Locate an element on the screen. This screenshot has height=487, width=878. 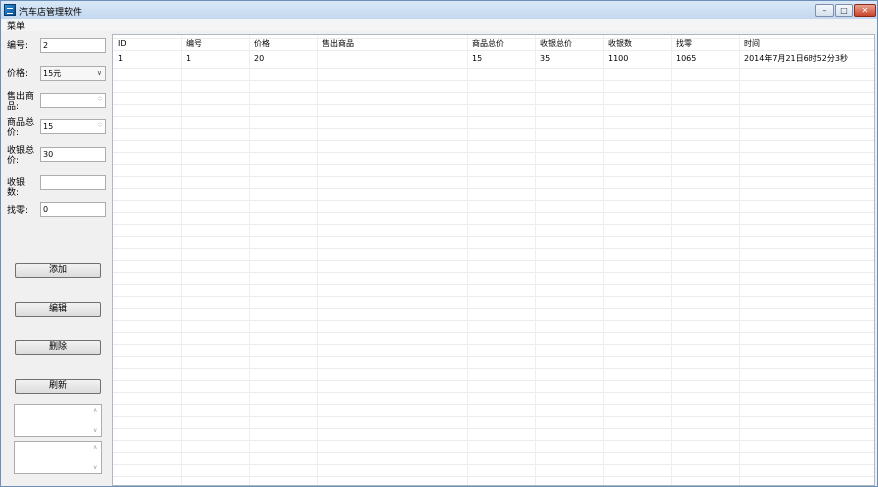
column-header-time: 时间 is located at coordinates (752, 44).